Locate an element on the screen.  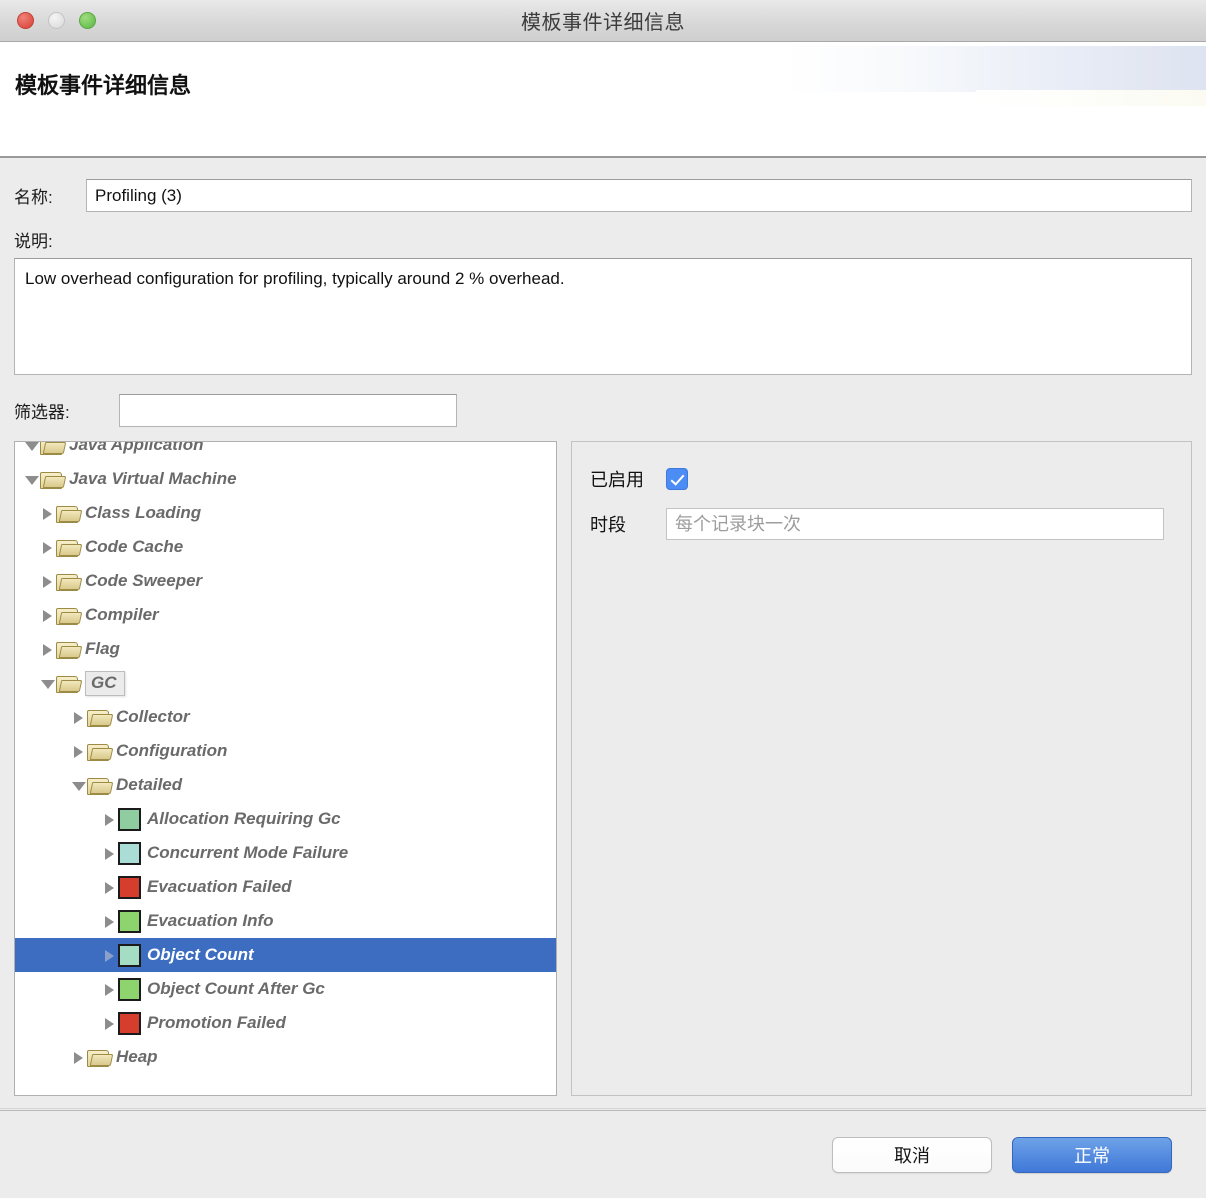
tree-item: GC is located at coordinates (285, 683).